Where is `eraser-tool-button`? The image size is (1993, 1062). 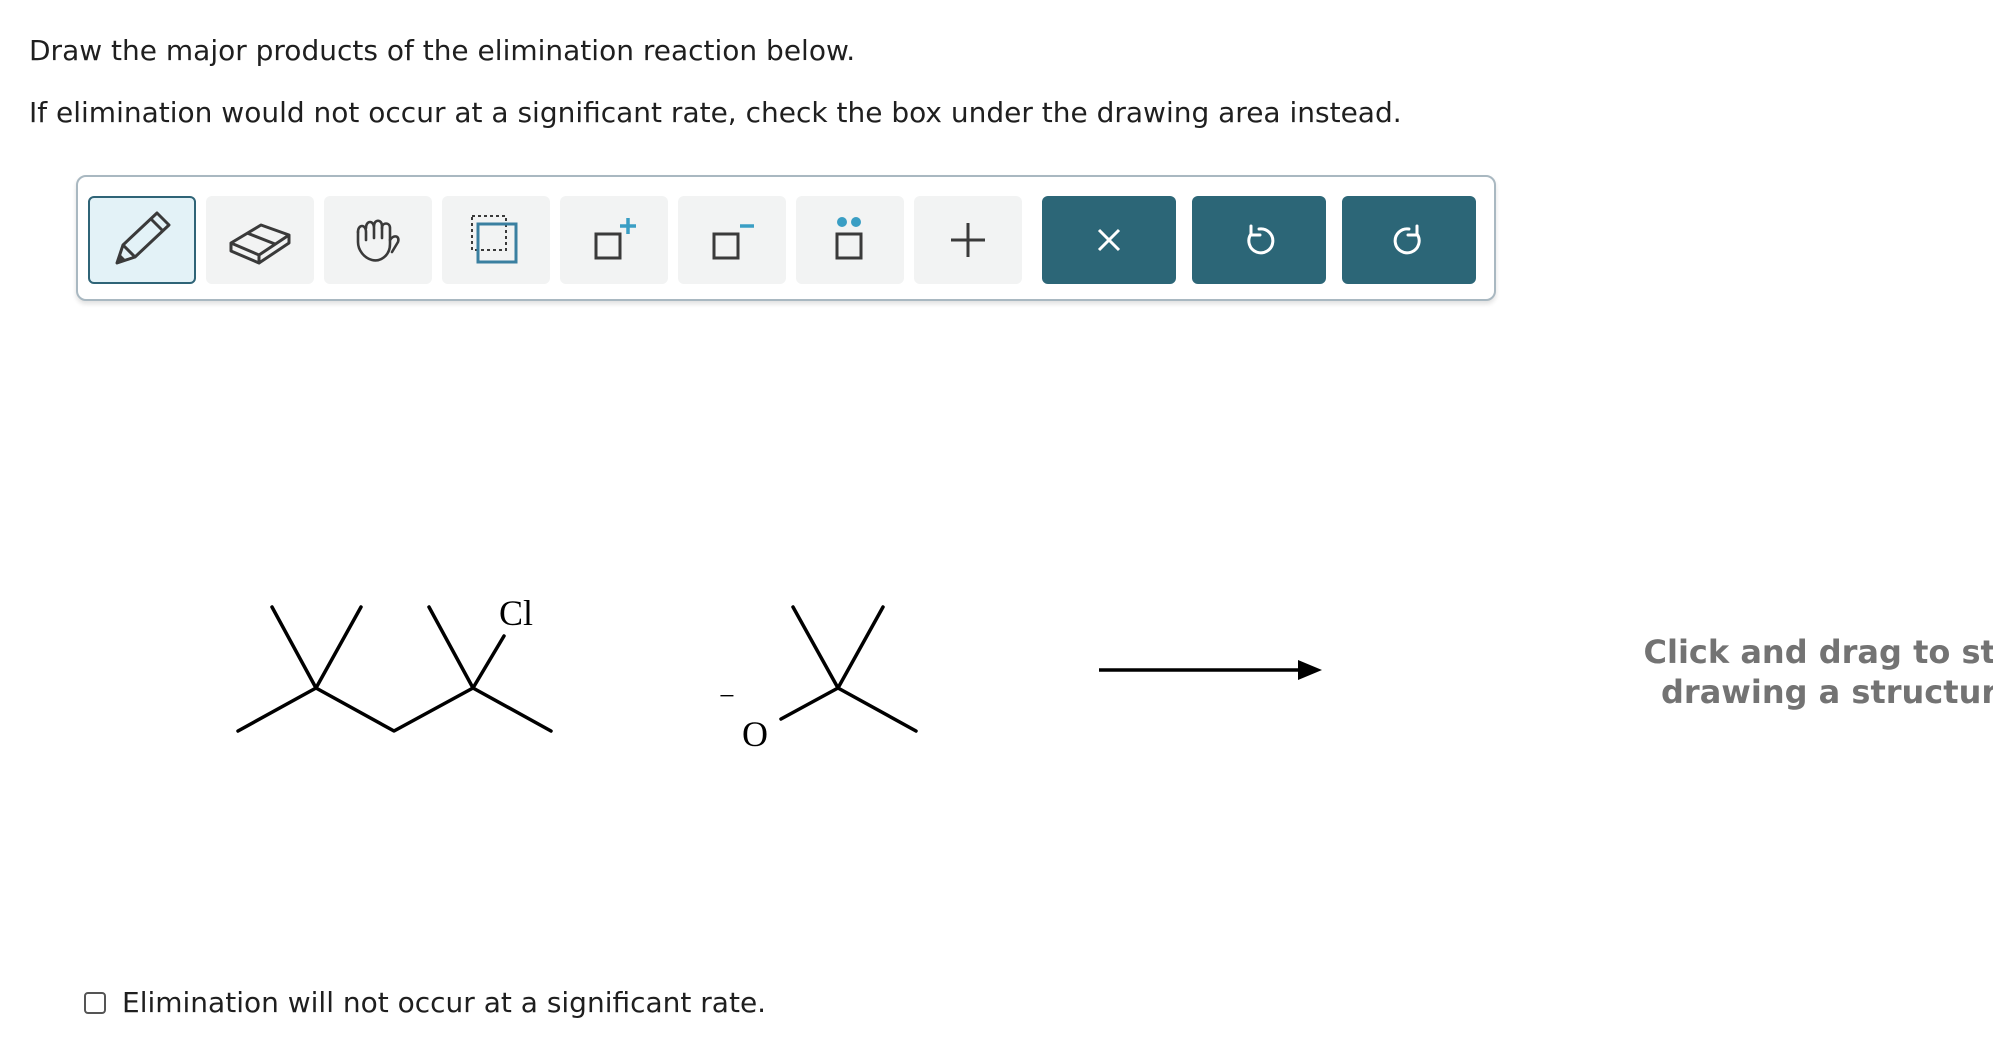
eraser-tool-button is located at coordinates (260, 240).